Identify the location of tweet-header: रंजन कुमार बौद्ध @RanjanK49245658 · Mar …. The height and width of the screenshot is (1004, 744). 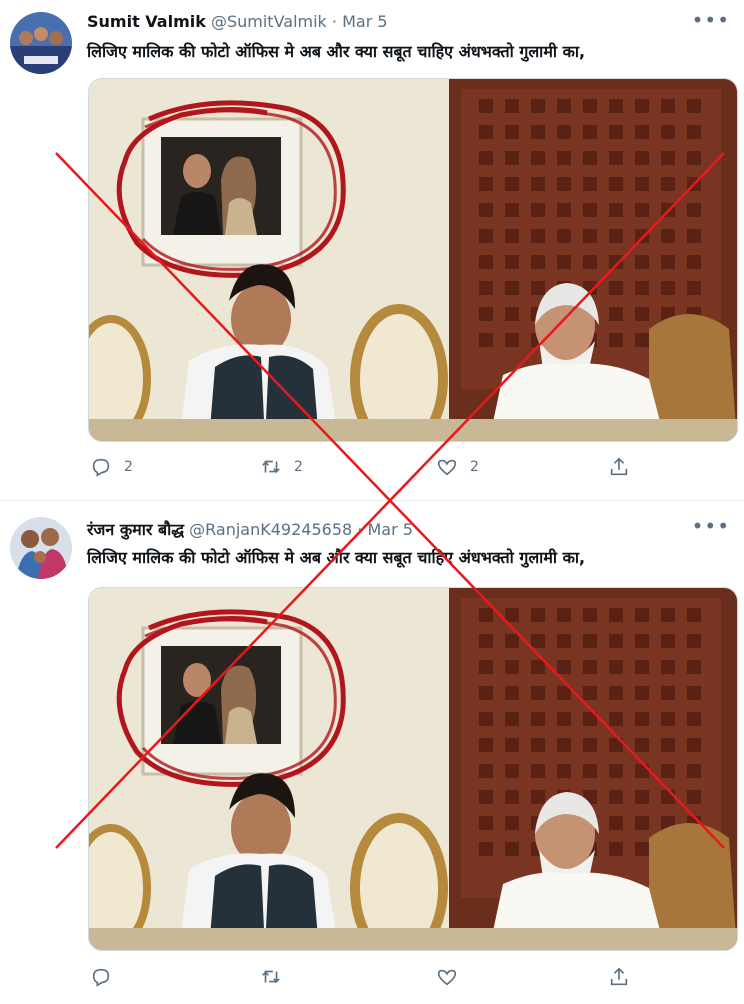
(250, 529).